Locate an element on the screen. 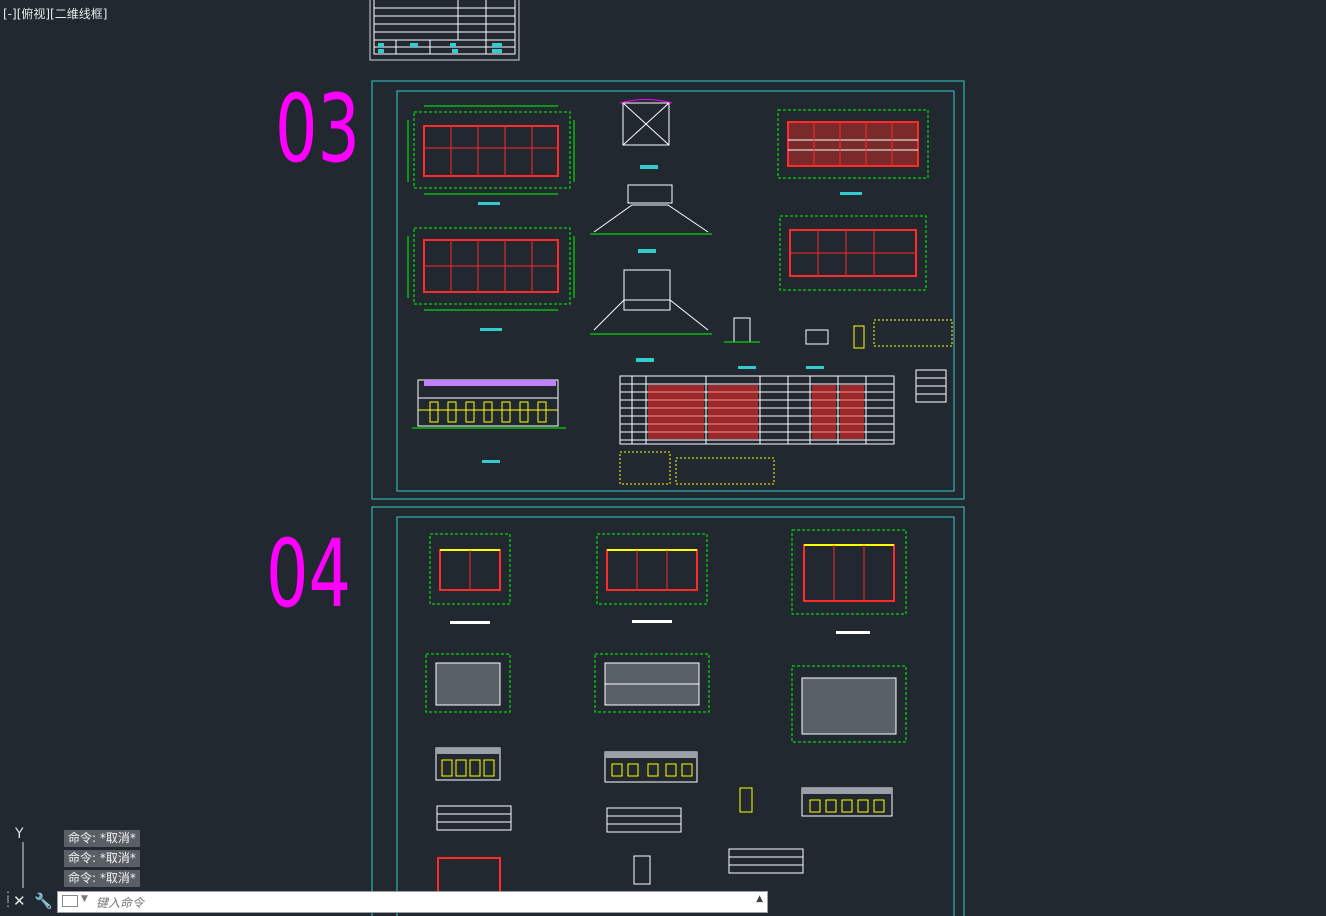 The width and height of the screenshot is (1326, 916). front-elevation is located at coordinates (489, 421).